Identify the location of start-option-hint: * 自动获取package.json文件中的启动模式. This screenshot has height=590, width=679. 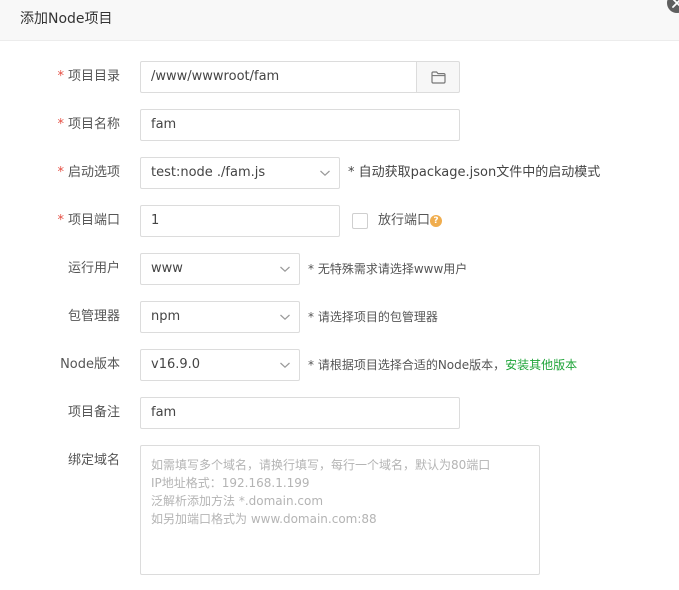
(474, 172).